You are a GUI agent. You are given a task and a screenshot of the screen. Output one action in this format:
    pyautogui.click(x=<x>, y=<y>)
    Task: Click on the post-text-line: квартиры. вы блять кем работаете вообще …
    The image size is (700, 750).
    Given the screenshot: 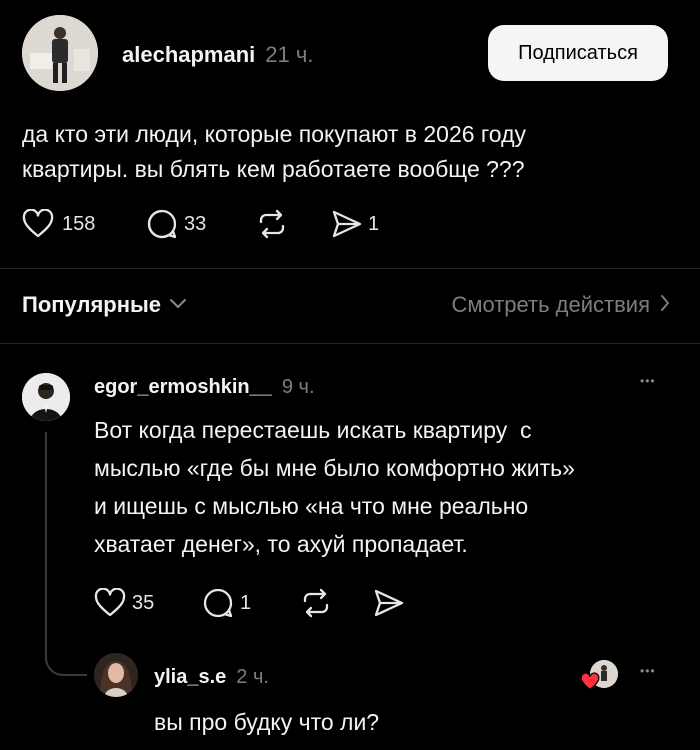 What is the action you would take?
    pyautogui.click(x=273, y=169)
    